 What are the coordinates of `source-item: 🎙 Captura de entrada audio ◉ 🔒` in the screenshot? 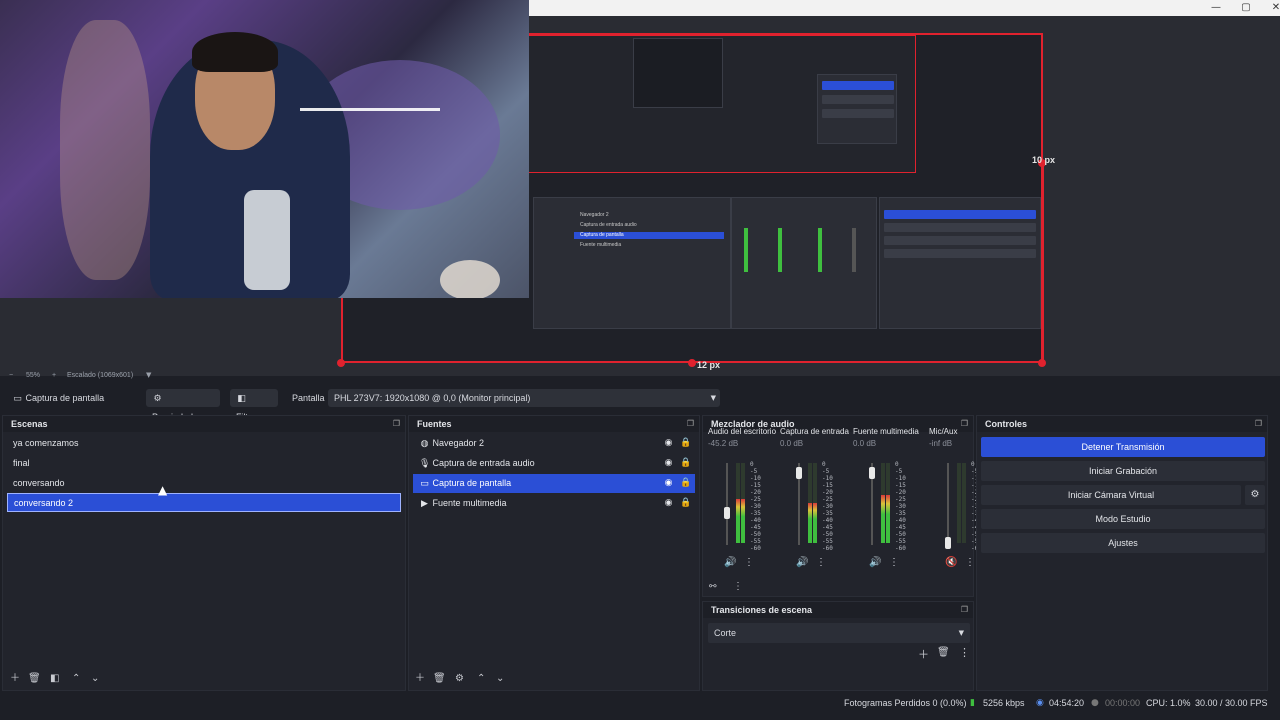 It's located at (554, 463).